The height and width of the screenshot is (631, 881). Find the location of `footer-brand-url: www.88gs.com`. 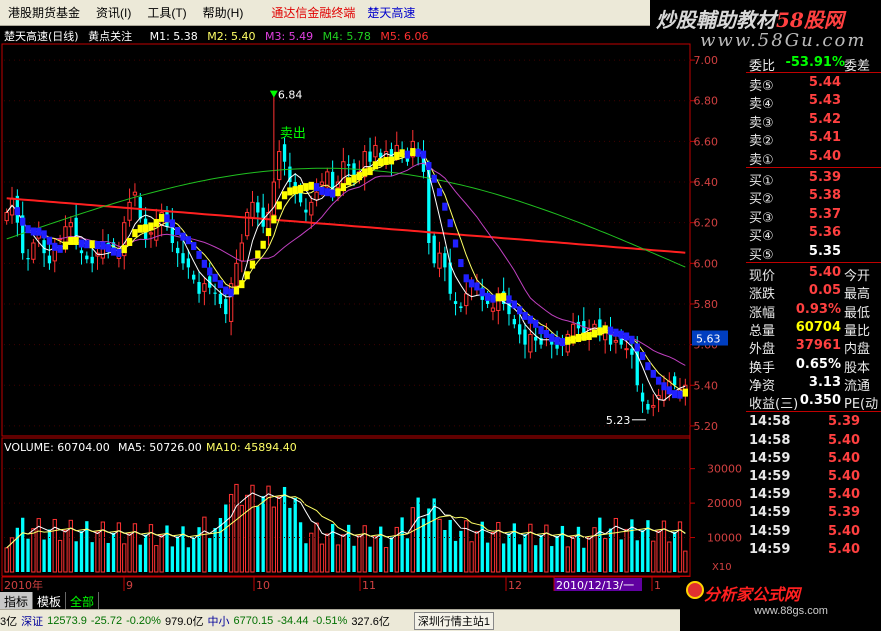

footer-brand-url: www.88gs.com is located at coordinates (791, 611).